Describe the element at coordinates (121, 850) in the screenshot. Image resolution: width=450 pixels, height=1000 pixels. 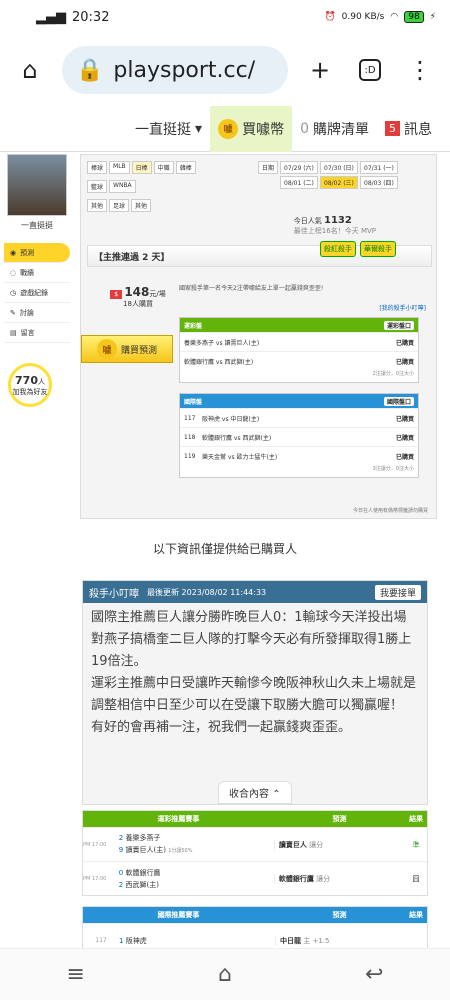
I see `score: 9` at that location.